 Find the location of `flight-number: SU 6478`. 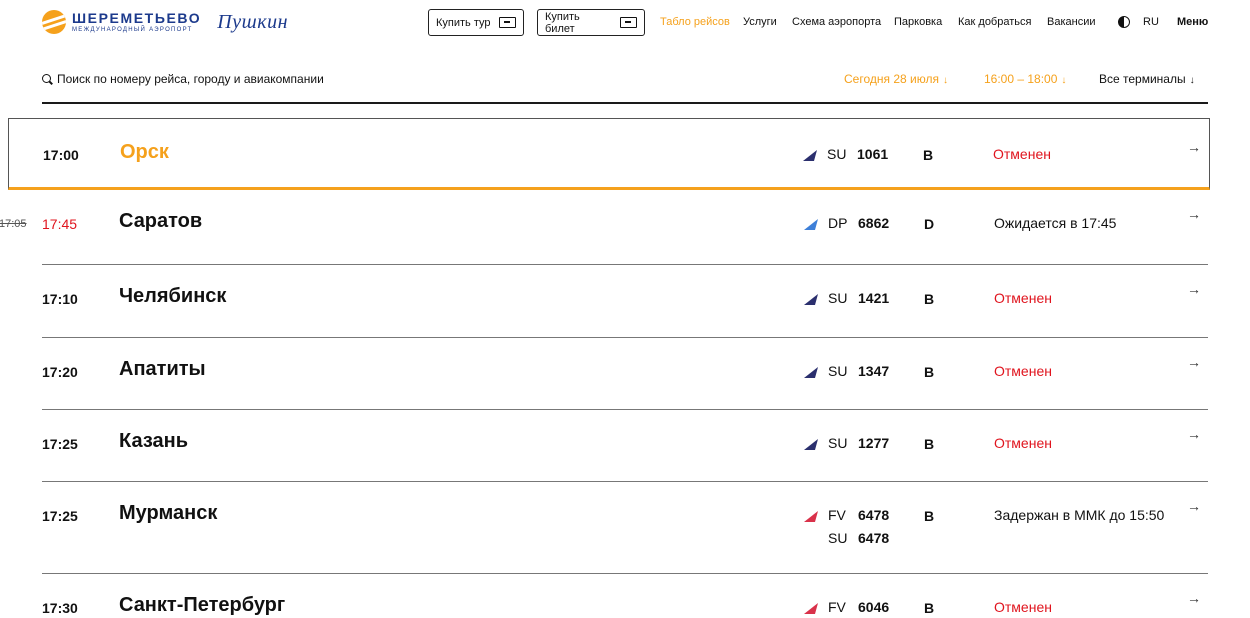

flight-number: SU 6478 is located at coordinates (858, 538).